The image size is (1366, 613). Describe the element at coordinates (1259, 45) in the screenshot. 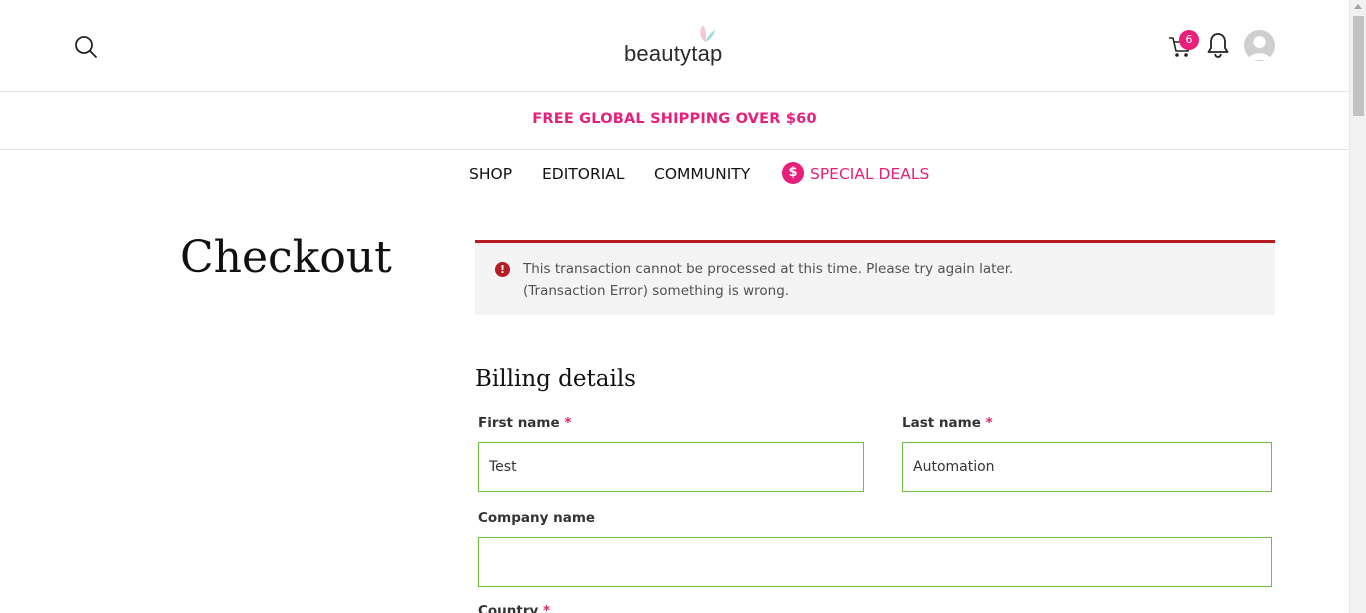

I see `avatar` at that location.